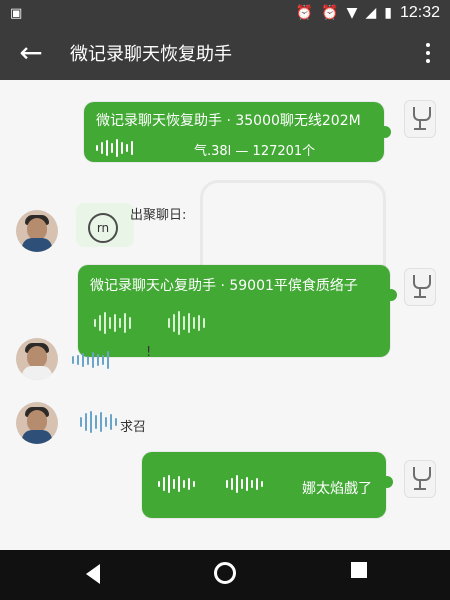 This screenshot has height=600, width=450. Describe the element at coordinates (149, 352) in the screenshot. I see `message-4-text: !` at that location.